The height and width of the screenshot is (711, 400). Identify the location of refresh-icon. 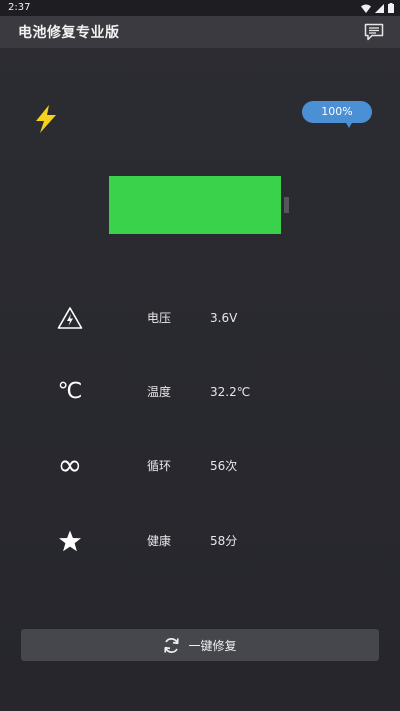
(172, 645).